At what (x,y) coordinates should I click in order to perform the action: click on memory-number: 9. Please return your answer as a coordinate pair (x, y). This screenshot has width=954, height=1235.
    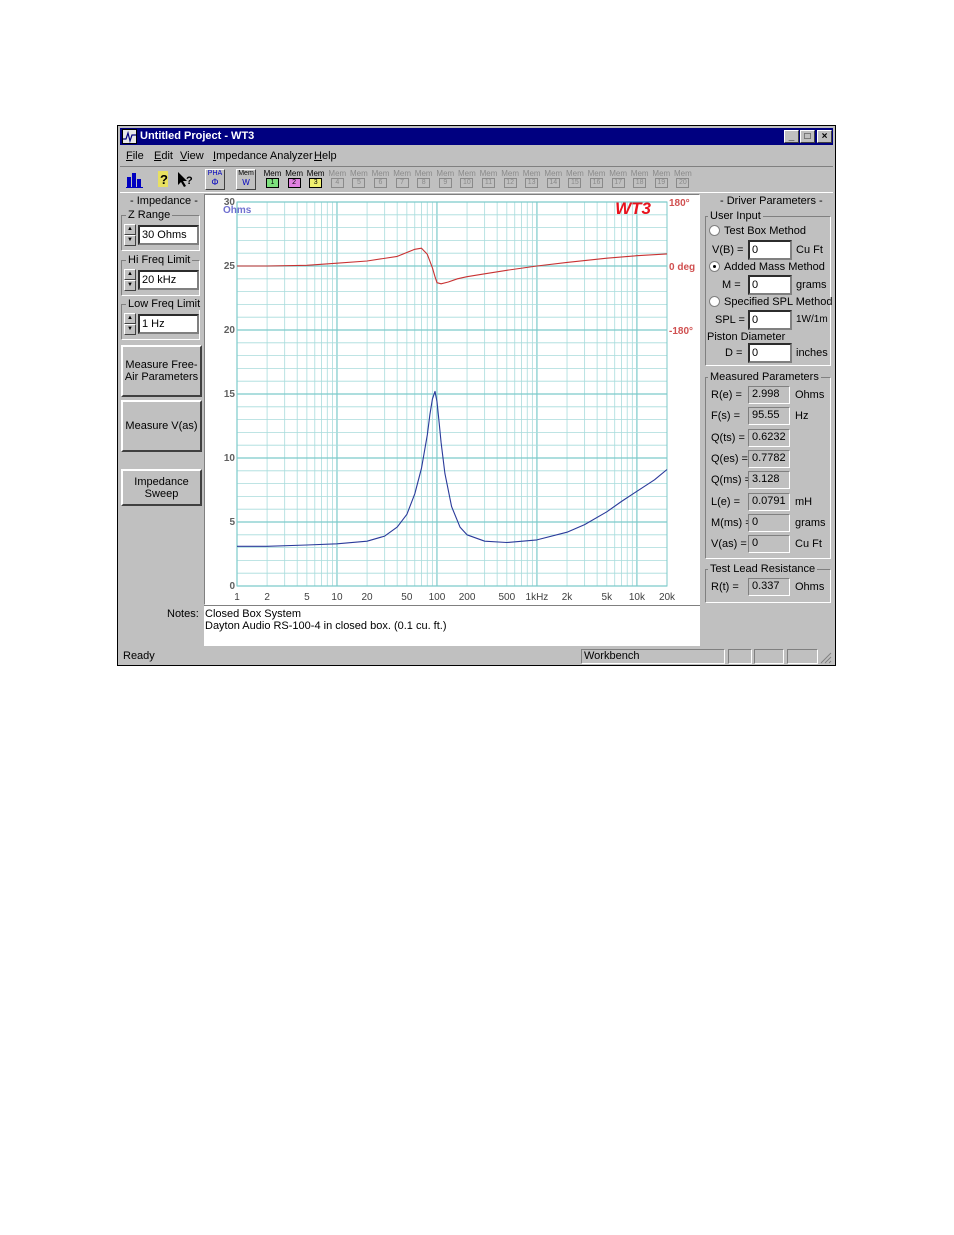
    Looking at the image, I should click on (445, 183).